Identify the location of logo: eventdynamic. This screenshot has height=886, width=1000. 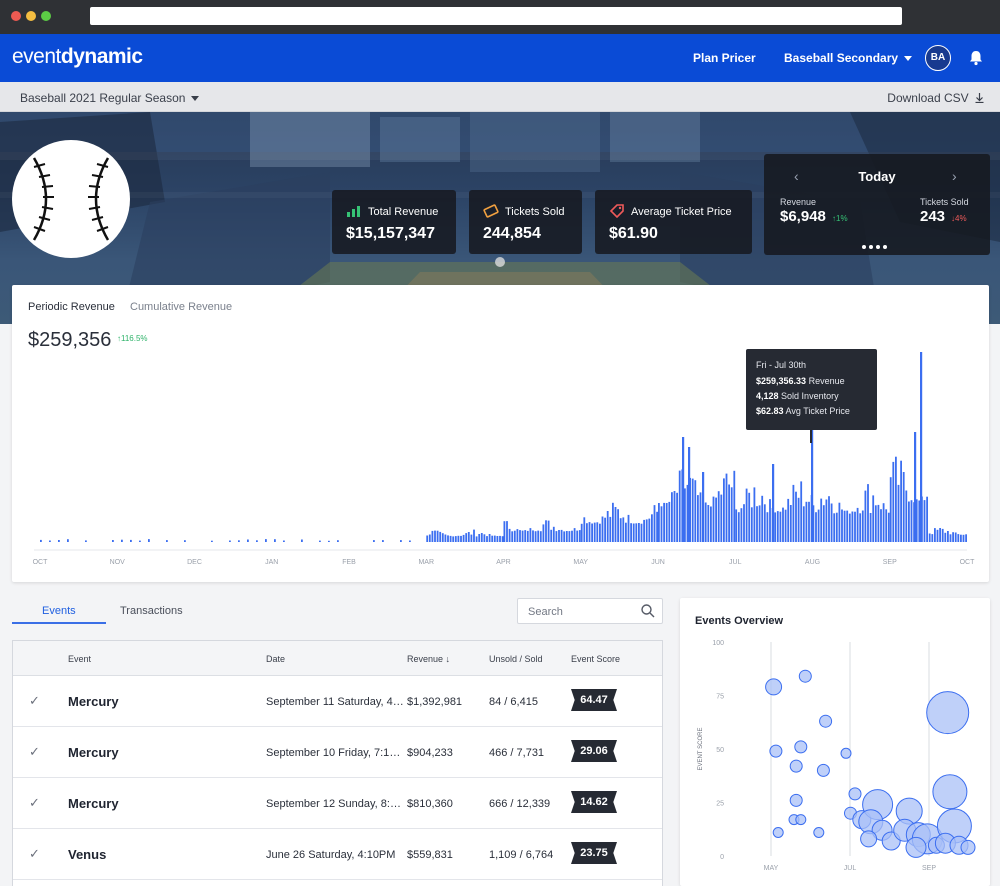
(77, 57).